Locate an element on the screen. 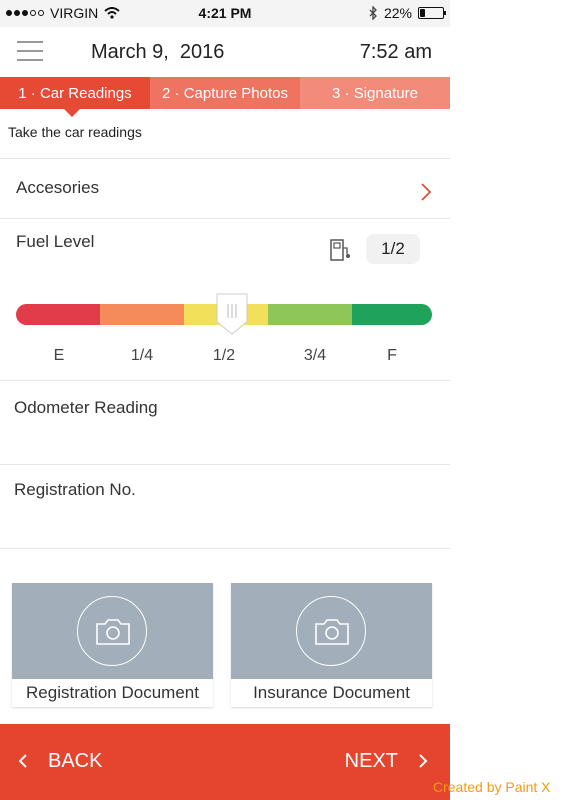  hamburger-icon is located at coordinates (30, 52).